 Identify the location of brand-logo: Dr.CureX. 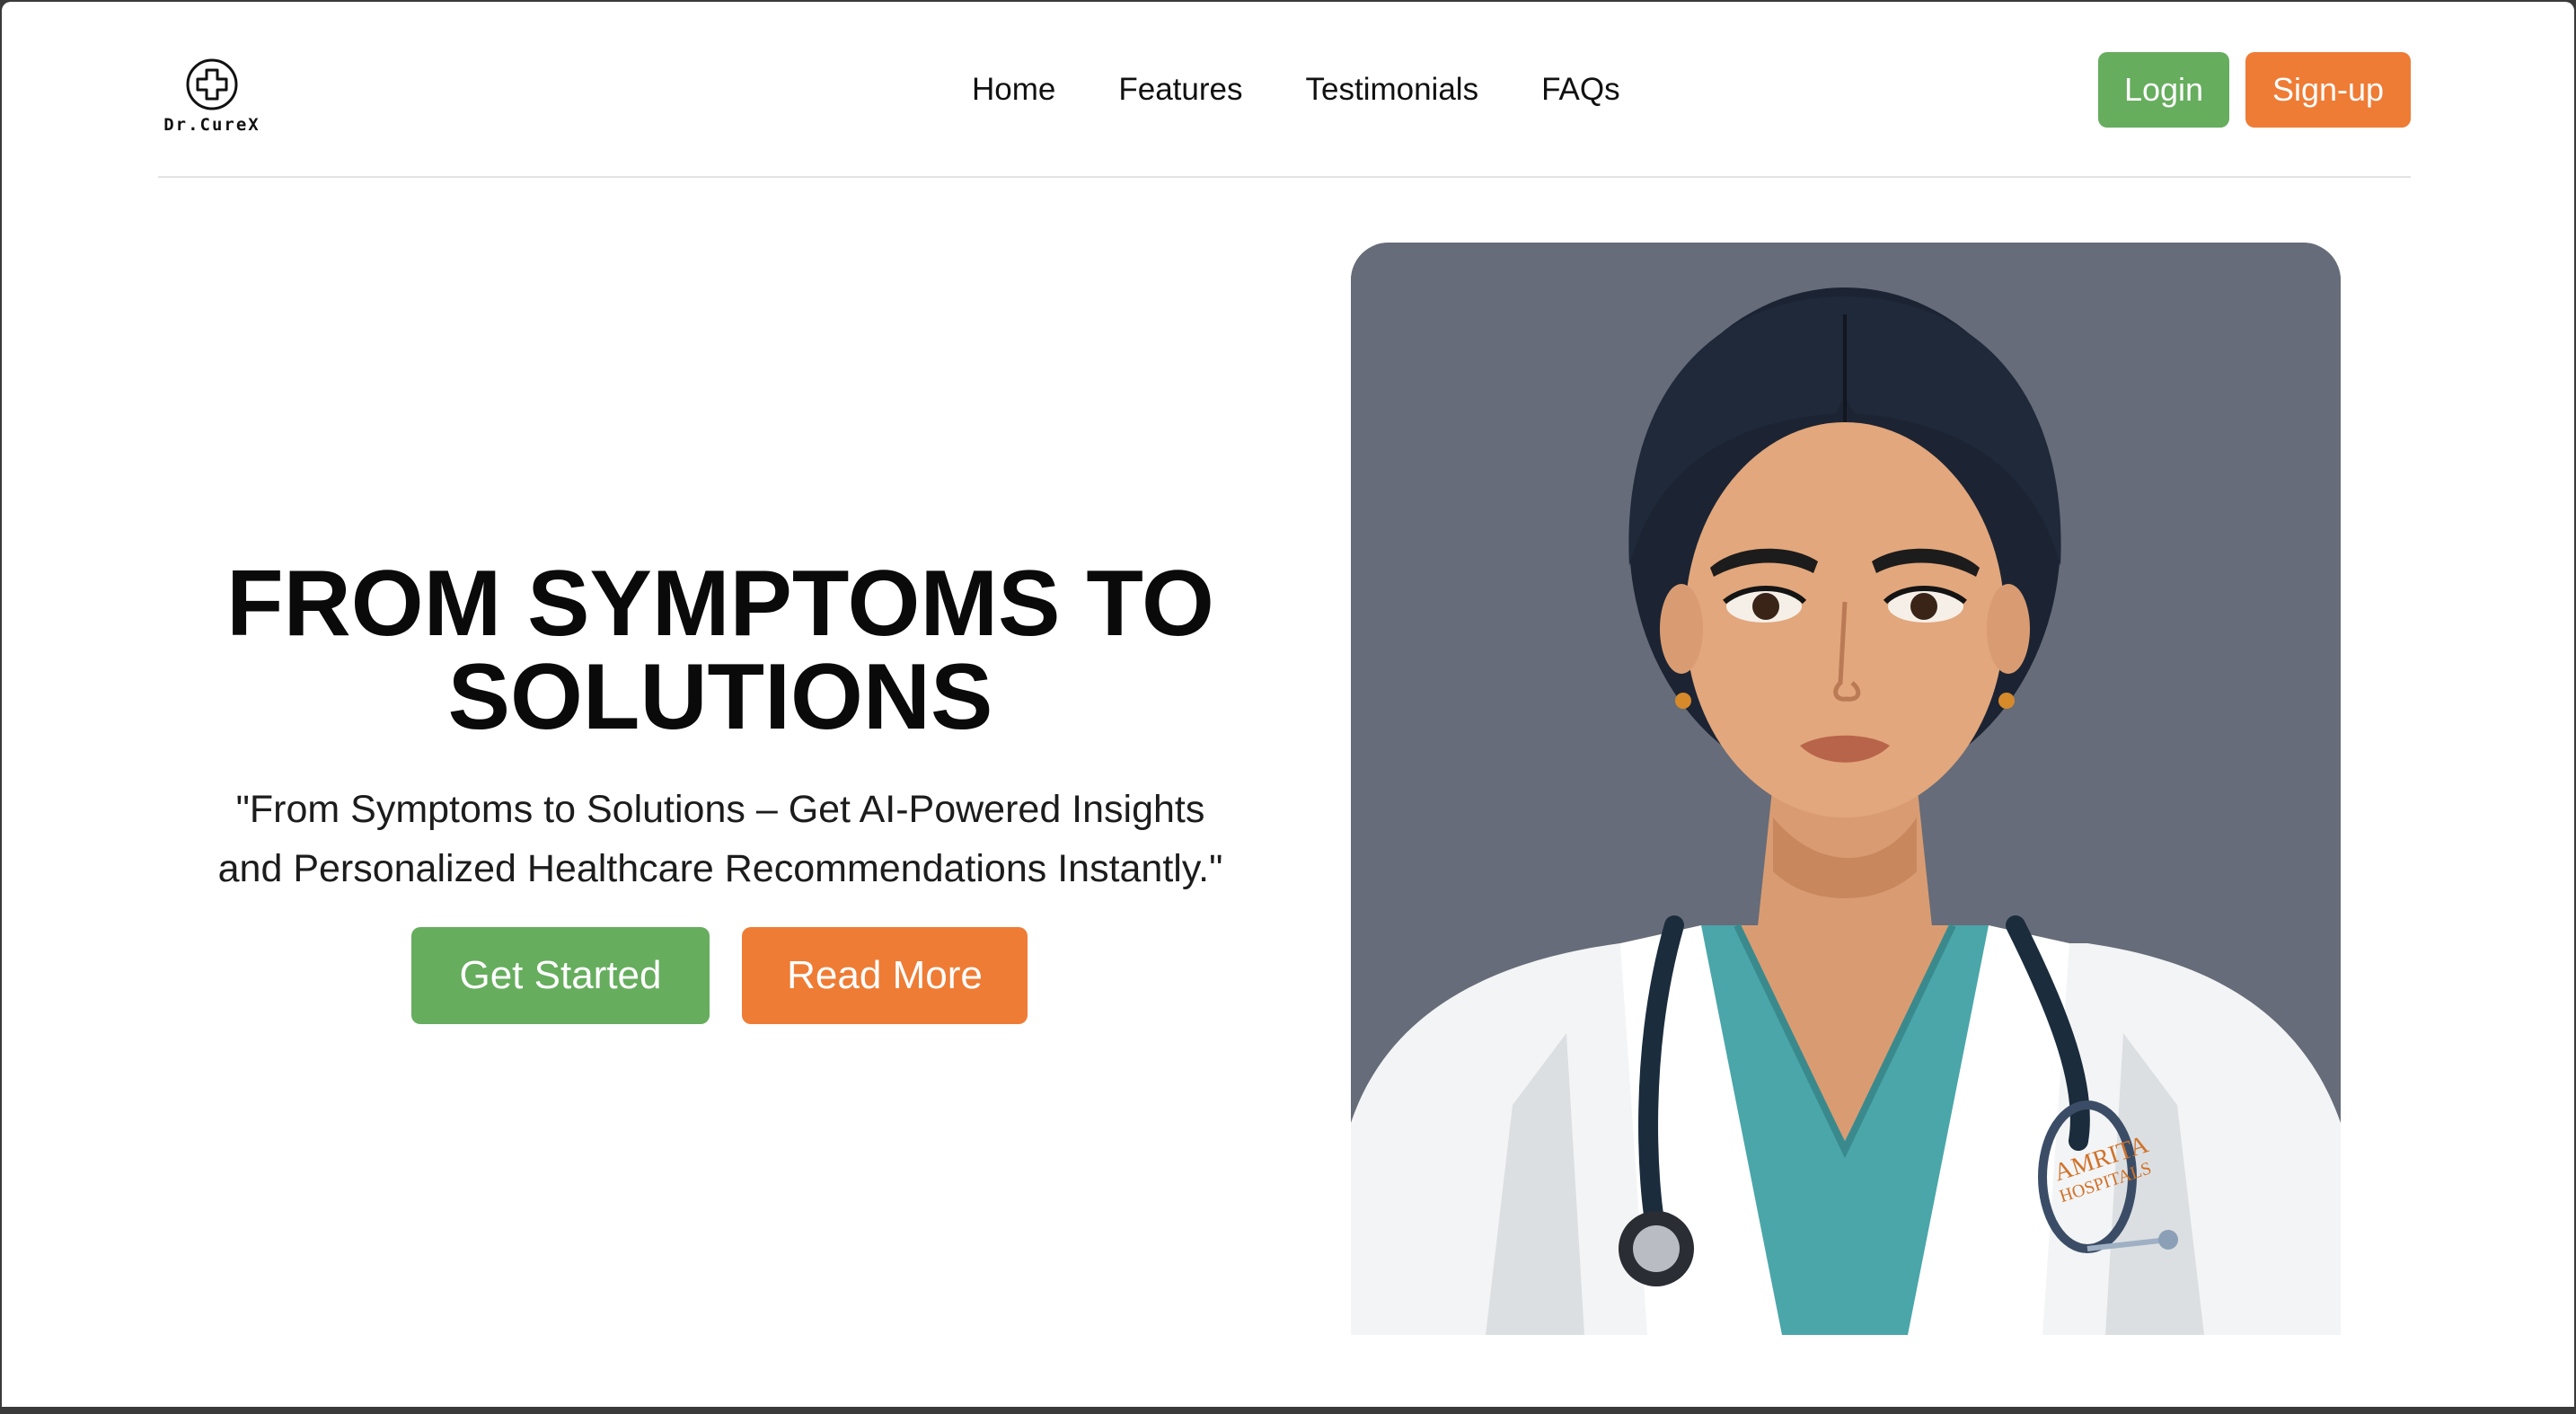
(212, 97).